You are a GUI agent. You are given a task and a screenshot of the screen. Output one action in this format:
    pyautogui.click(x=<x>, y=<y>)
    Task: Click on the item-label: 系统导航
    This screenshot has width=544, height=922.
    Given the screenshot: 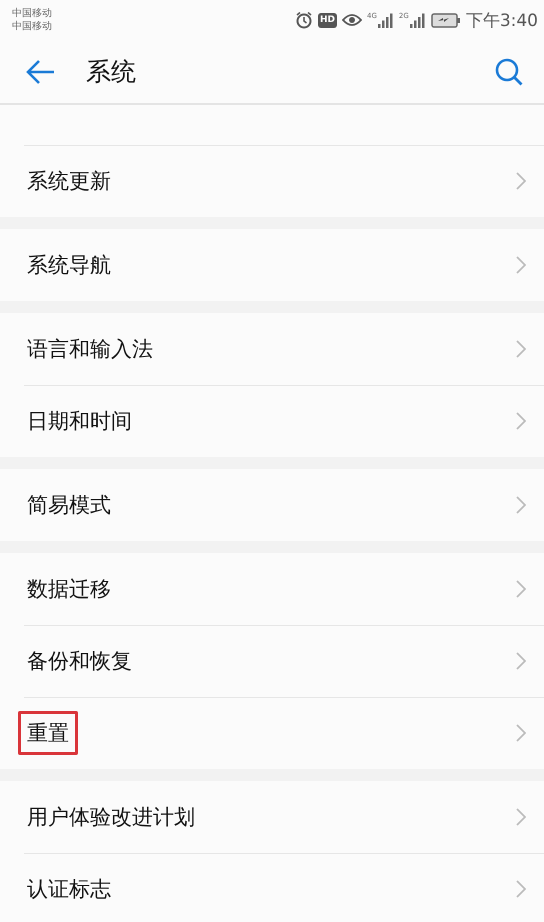 What is the action you would take?
    pyautogui.click(x=69, y=265)
    